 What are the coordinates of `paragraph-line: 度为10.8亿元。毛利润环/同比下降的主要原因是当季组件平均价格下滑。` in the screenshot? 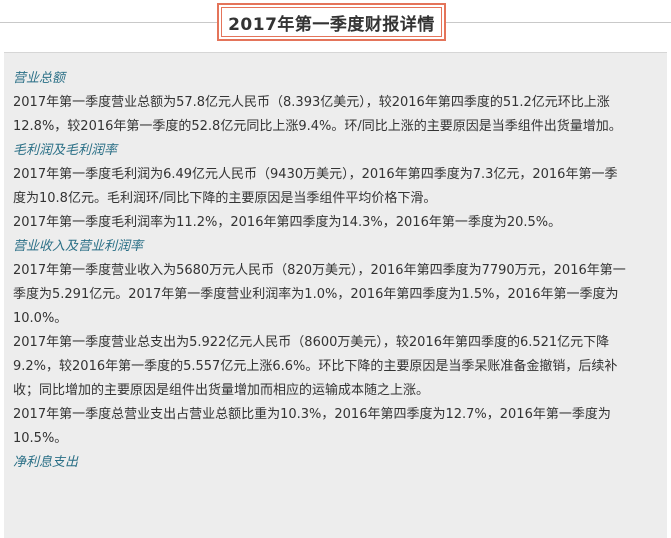 It's located at (225, 198).